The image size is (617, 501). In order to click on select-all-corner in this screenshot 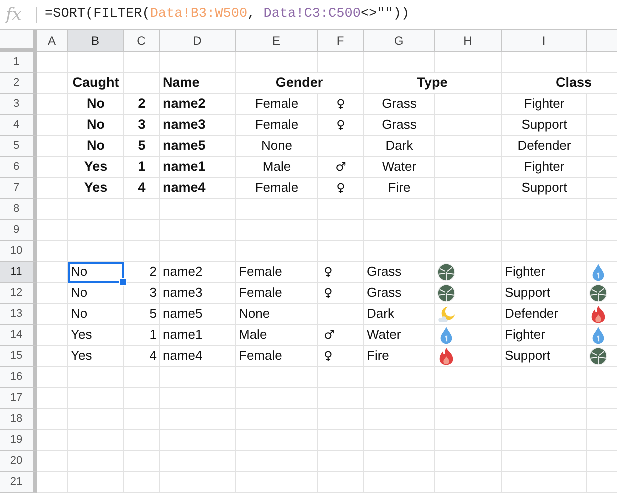, I will do `click(18, 41)`.